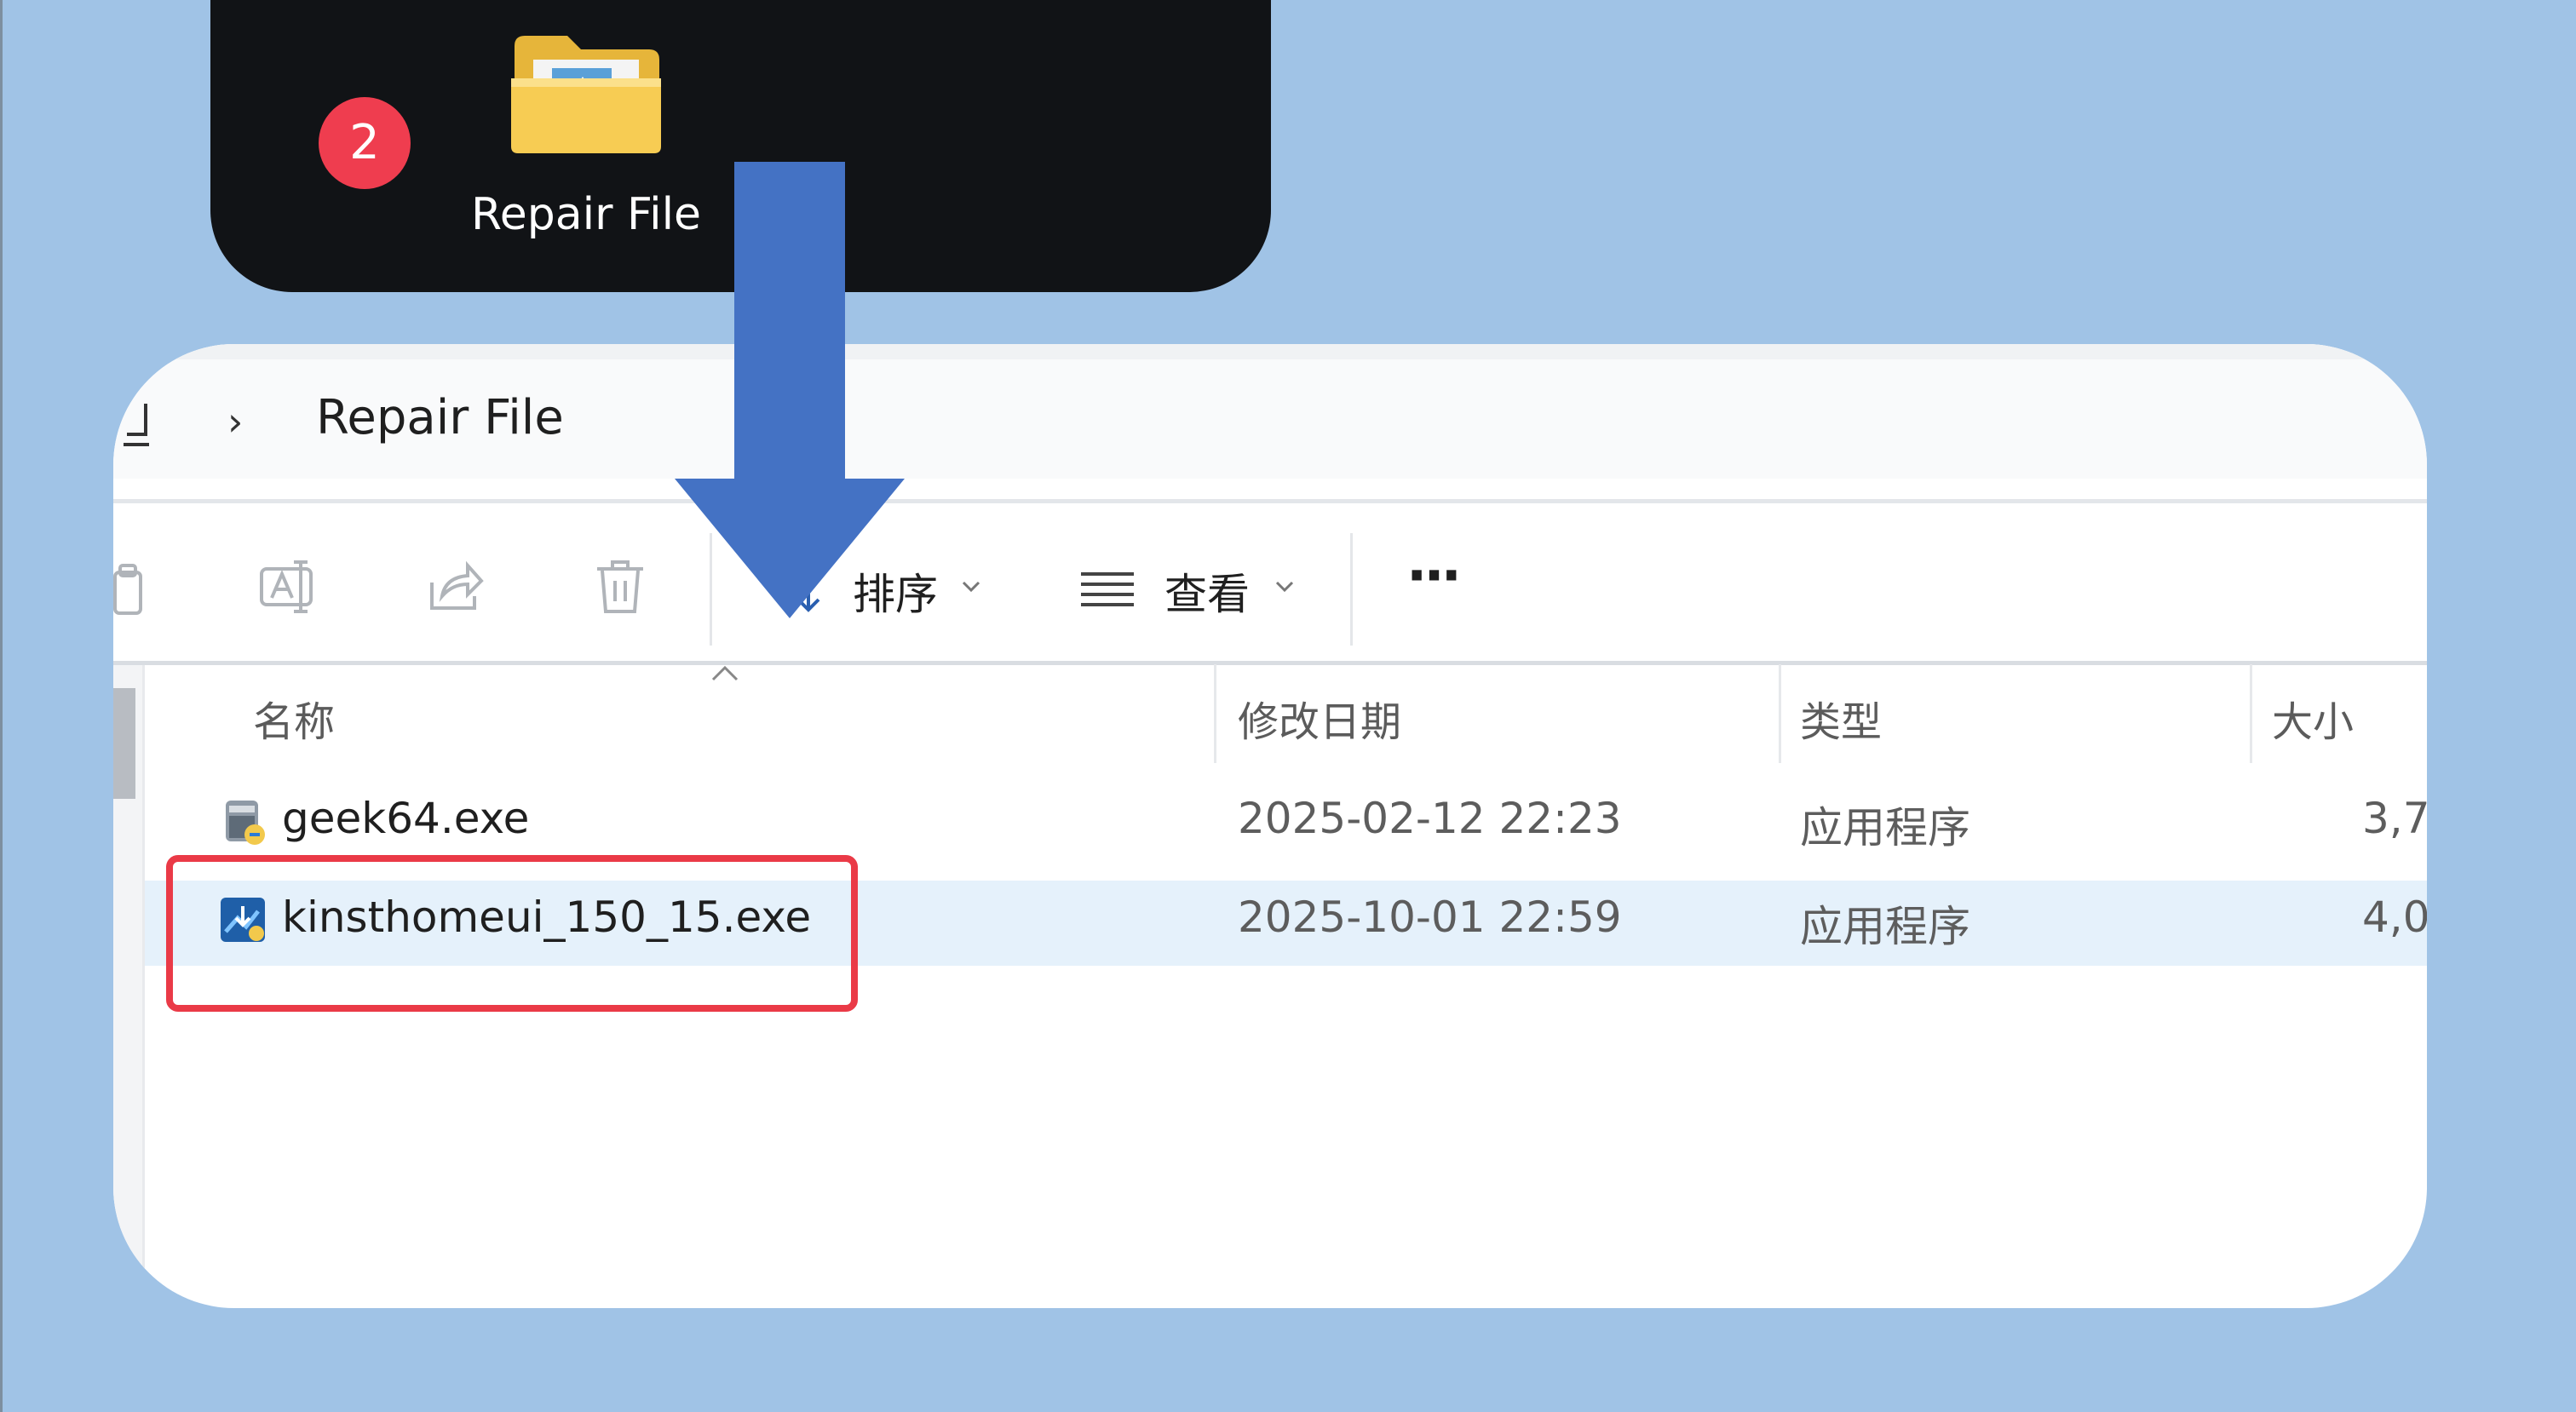 The height and width of the screenshot is (1412, 2576). I want to click on this-pc-icon, so click(141, 424).